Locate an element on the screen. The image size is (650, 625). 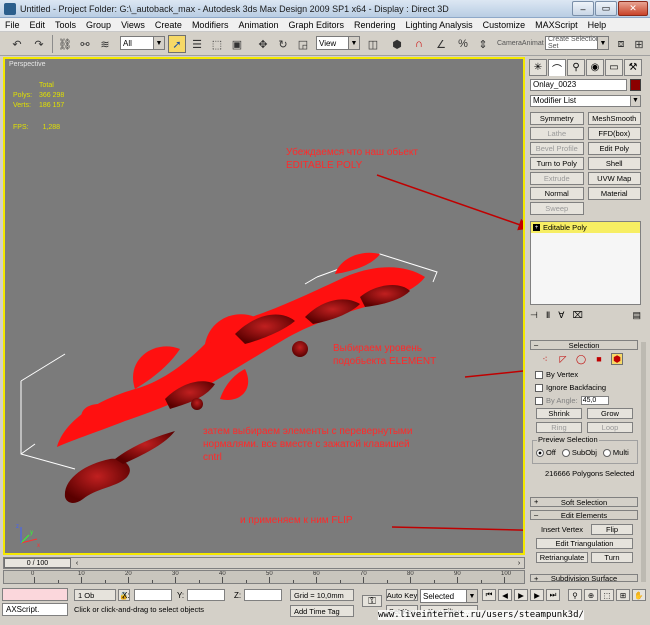
edit-elements-rollout-header: – Edit Elements is located at coordinates (584, 515).